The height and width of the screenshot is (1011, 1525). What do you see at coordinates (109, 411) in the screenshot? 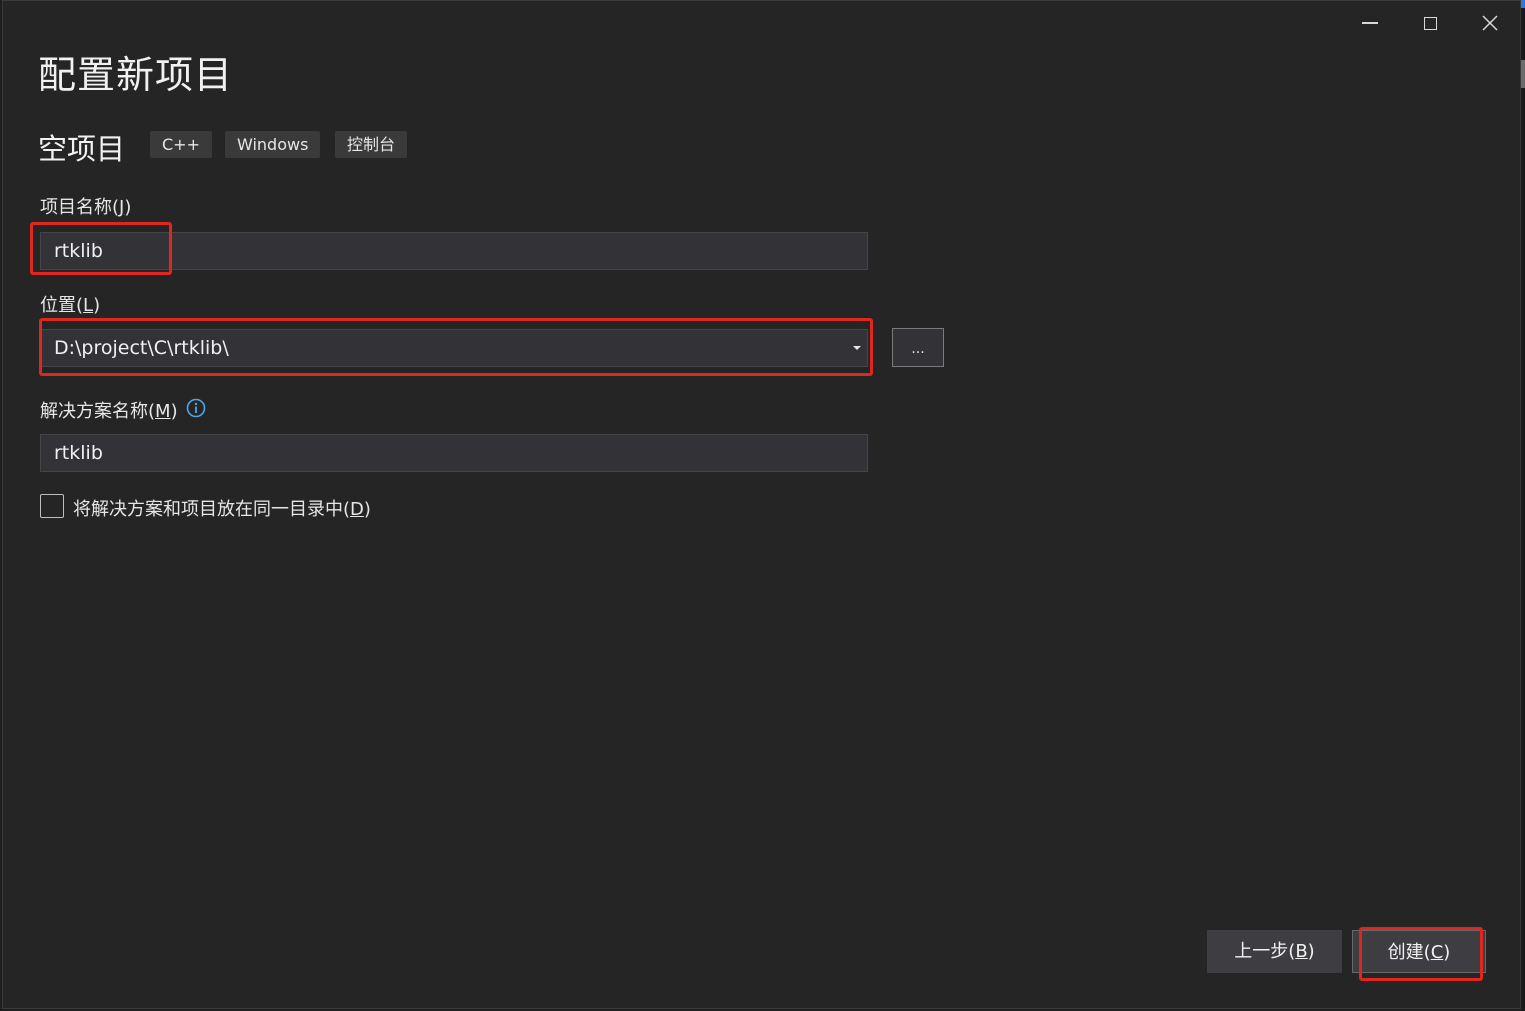
I see `solution-name-label: 解决方案名称(M)` at bounding box center [109, 411].